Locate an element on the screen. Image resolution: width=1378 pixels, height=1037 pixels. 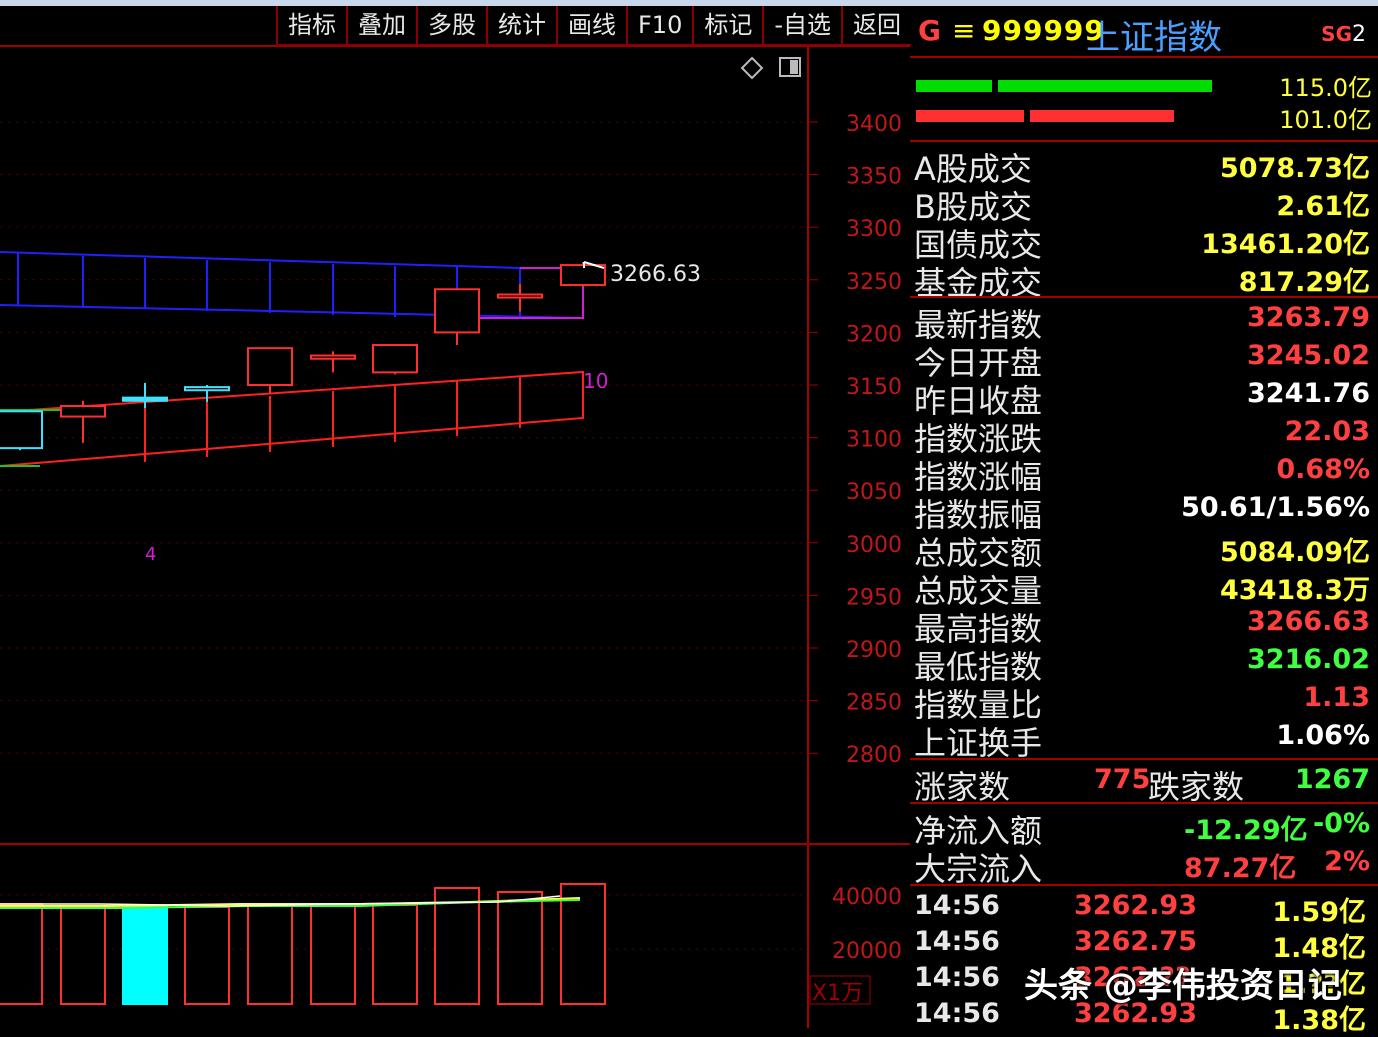
flow-row: 净流入额 -12.29亿 -0% is located at coordinates (1144, 828).